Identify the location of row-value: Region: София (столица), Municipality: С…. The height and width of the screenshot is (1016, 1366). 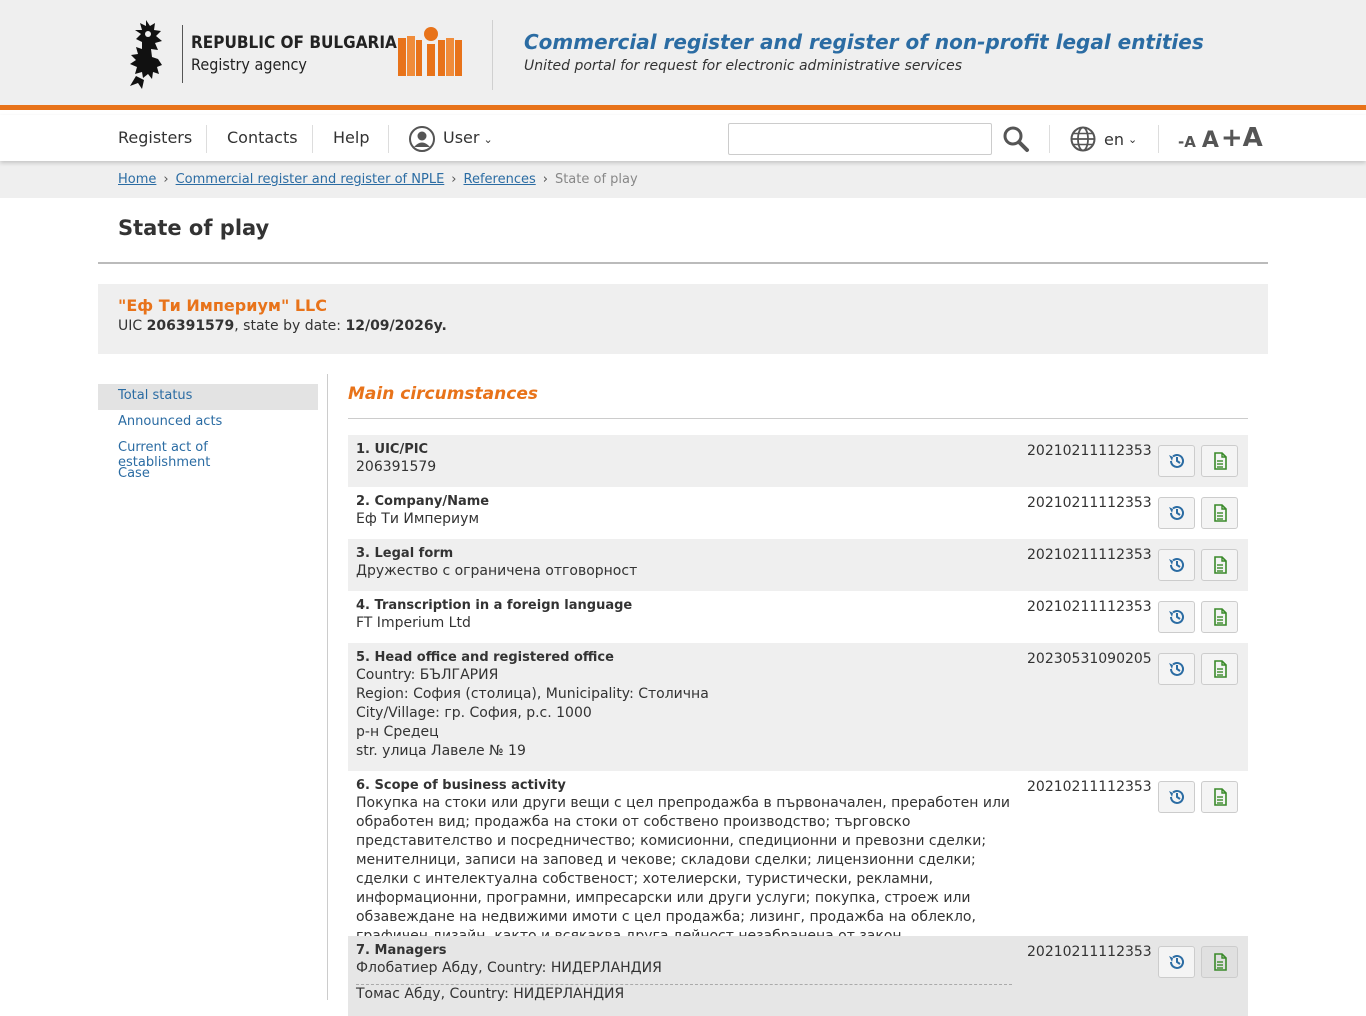
(532, 694).